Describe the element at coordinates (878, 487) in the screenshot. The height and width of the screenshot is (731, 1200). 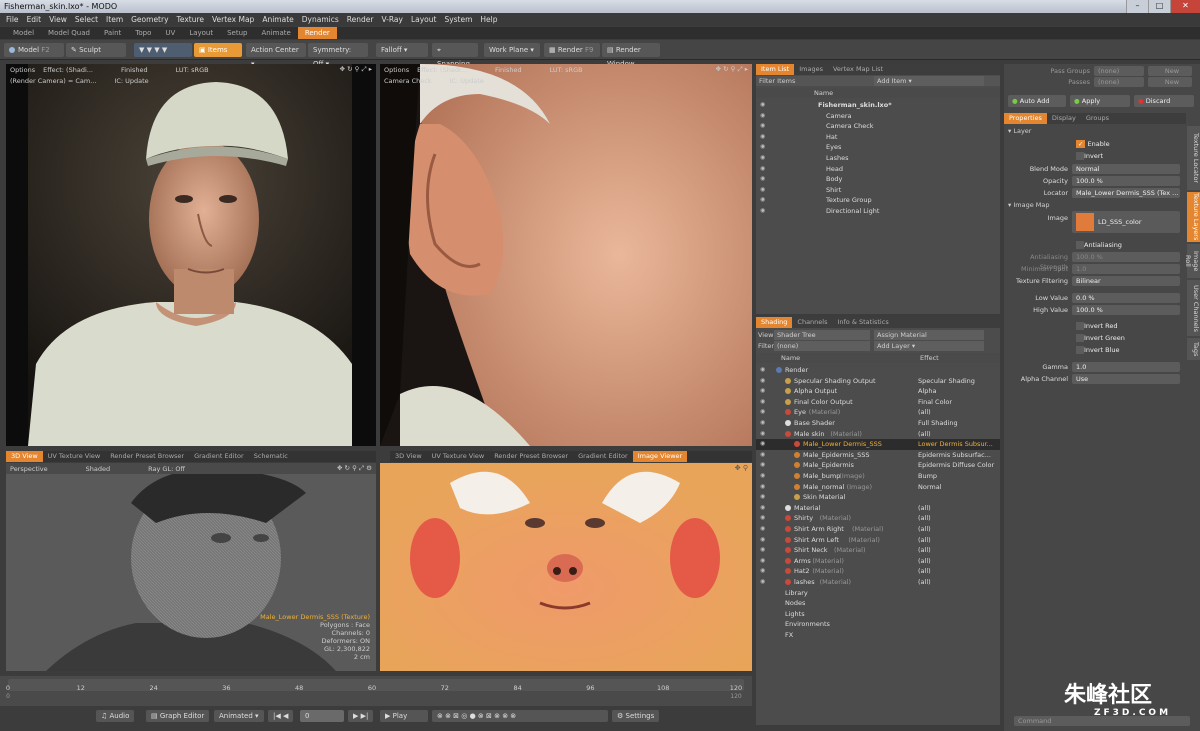
I see `shader-row: ◉ Male_normal (Image) Normal` at that location.